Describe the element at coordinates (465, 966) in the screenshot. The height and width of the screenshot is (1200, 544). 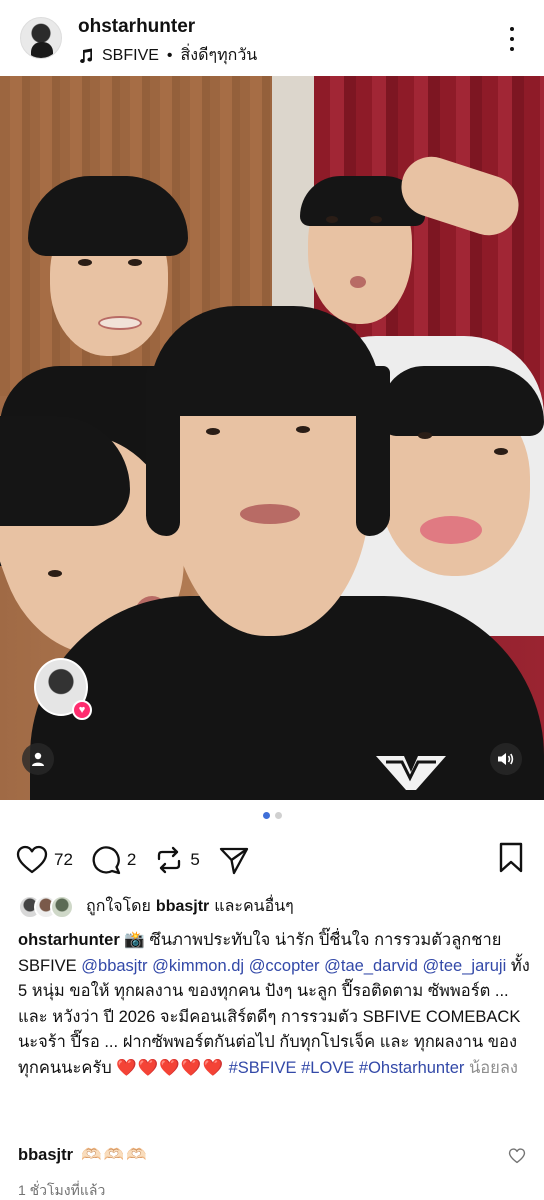
I see `mention-link: @tee_jaruji` at that location.